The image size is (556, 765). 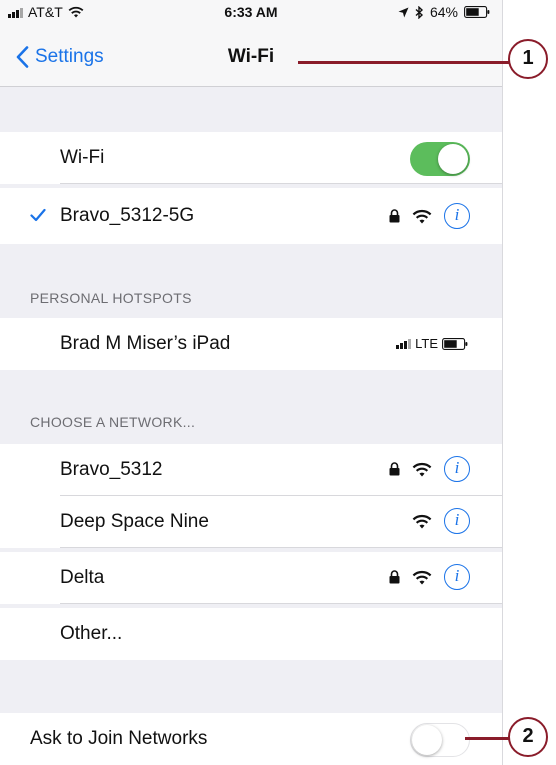 What do you see at coordinates (38, 215) in the screenshot?
I see `checkmark-icon` at bounding box center [38, 215].